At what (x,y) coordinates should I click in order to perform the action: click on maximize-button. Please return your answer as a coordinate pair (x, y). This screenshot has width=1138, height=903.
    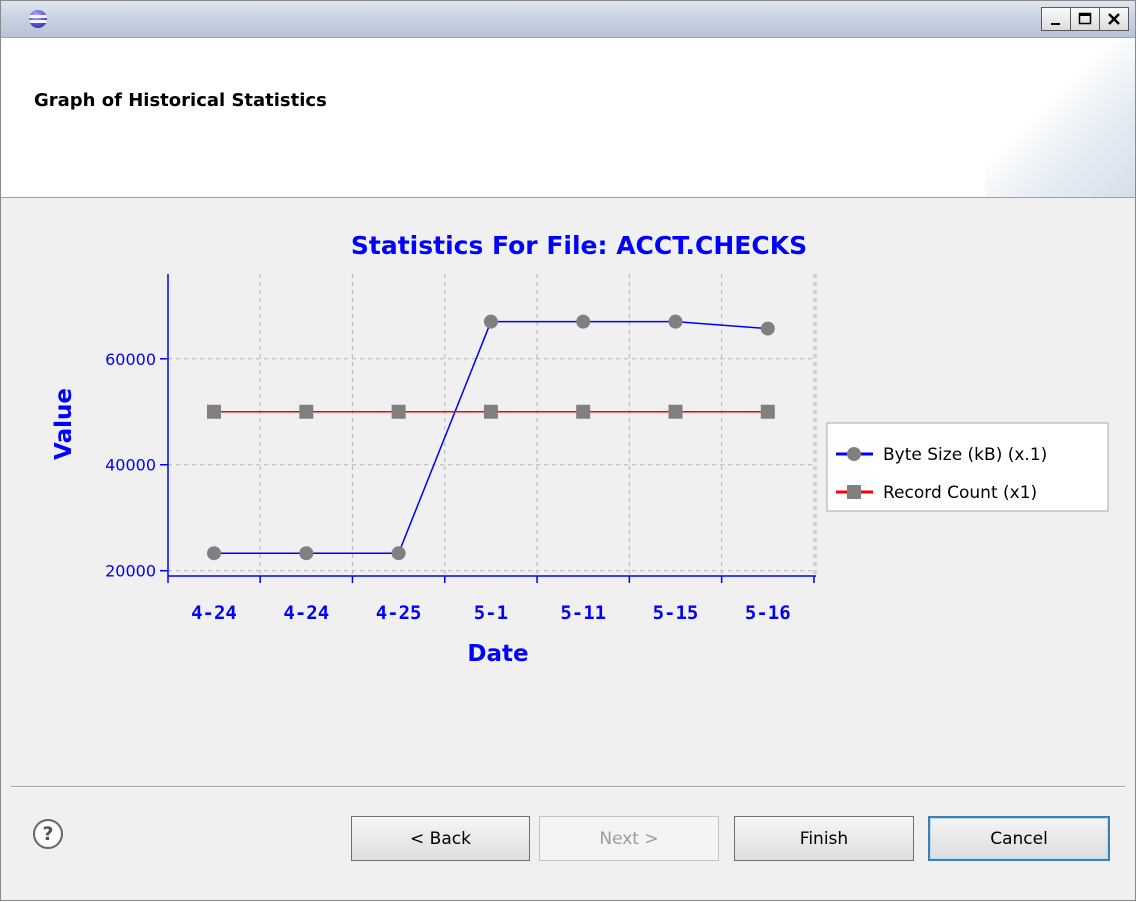
    Looking at the image, I should click on (1085, 19).